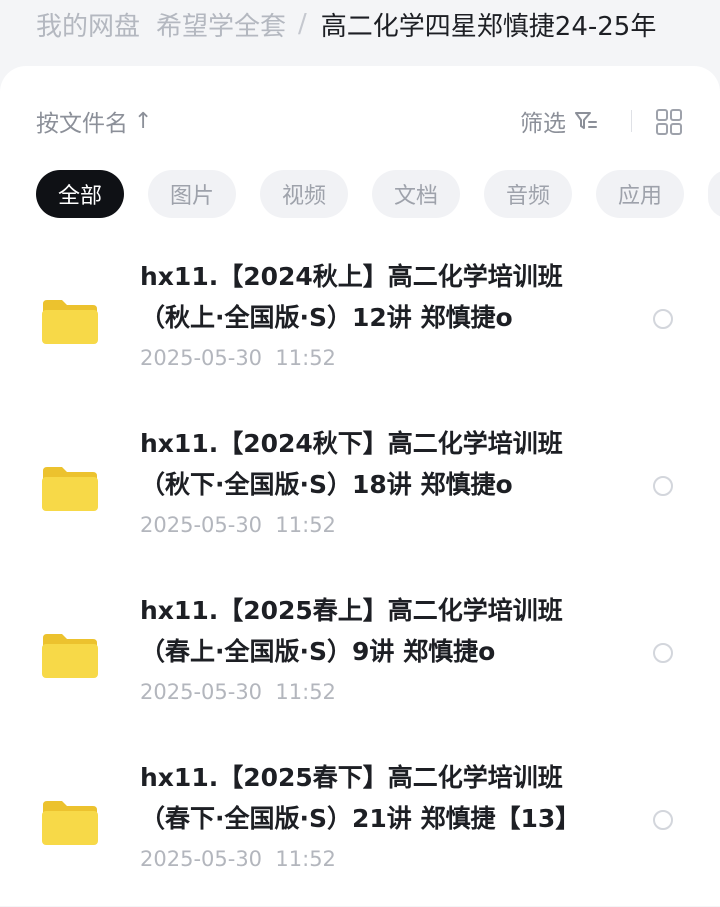 The image size is (720, 907). What do you see at coordinates (586, 120) in the screenshot?
I see `filter-icon` at bounding box center [586, 120].